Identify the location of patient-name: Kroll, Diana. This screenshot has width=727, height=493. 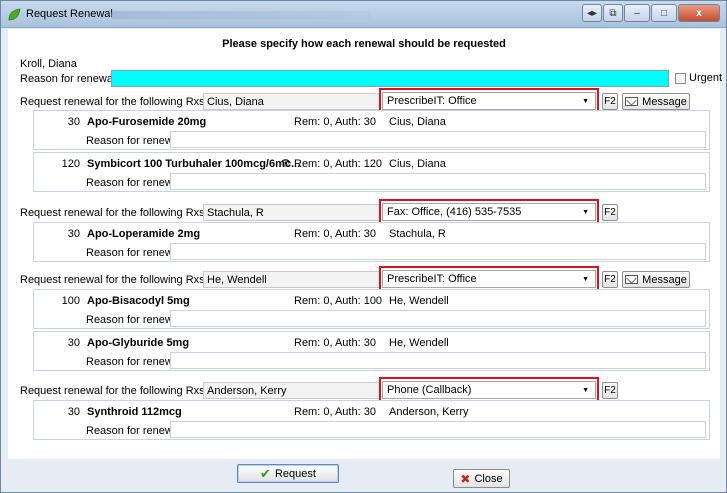
(48, 64).